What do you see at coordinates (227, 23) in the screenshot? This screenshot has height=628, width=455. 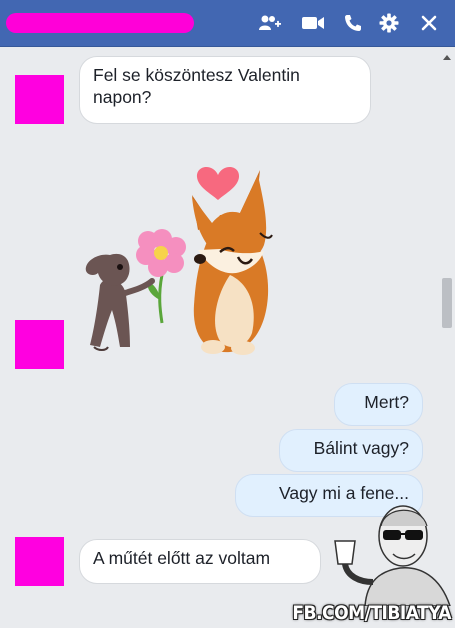 I see `chat-header` at bounding box center [227, 23].